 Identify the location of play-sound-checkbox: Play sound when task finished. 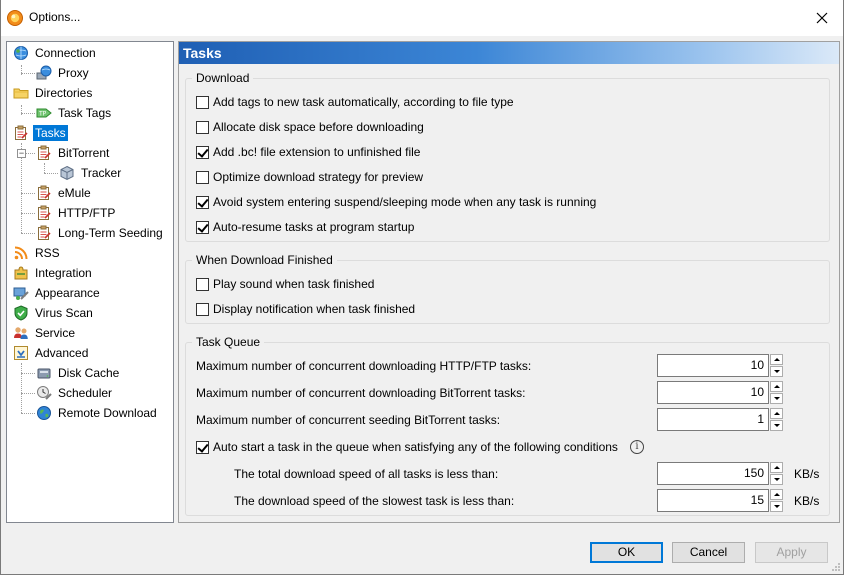
(285, 284).